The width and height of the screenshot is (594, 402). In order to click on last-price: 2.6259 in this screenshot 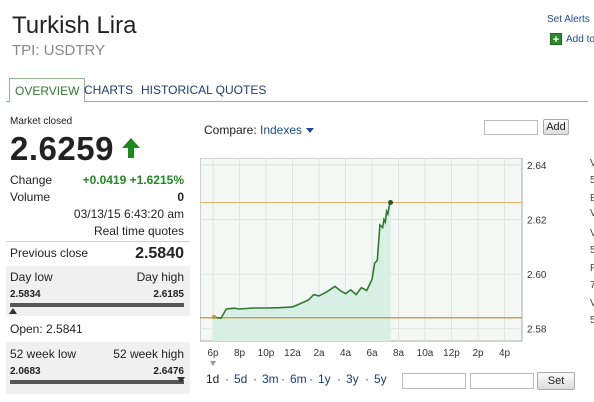, I will do `click(62, 148)`.